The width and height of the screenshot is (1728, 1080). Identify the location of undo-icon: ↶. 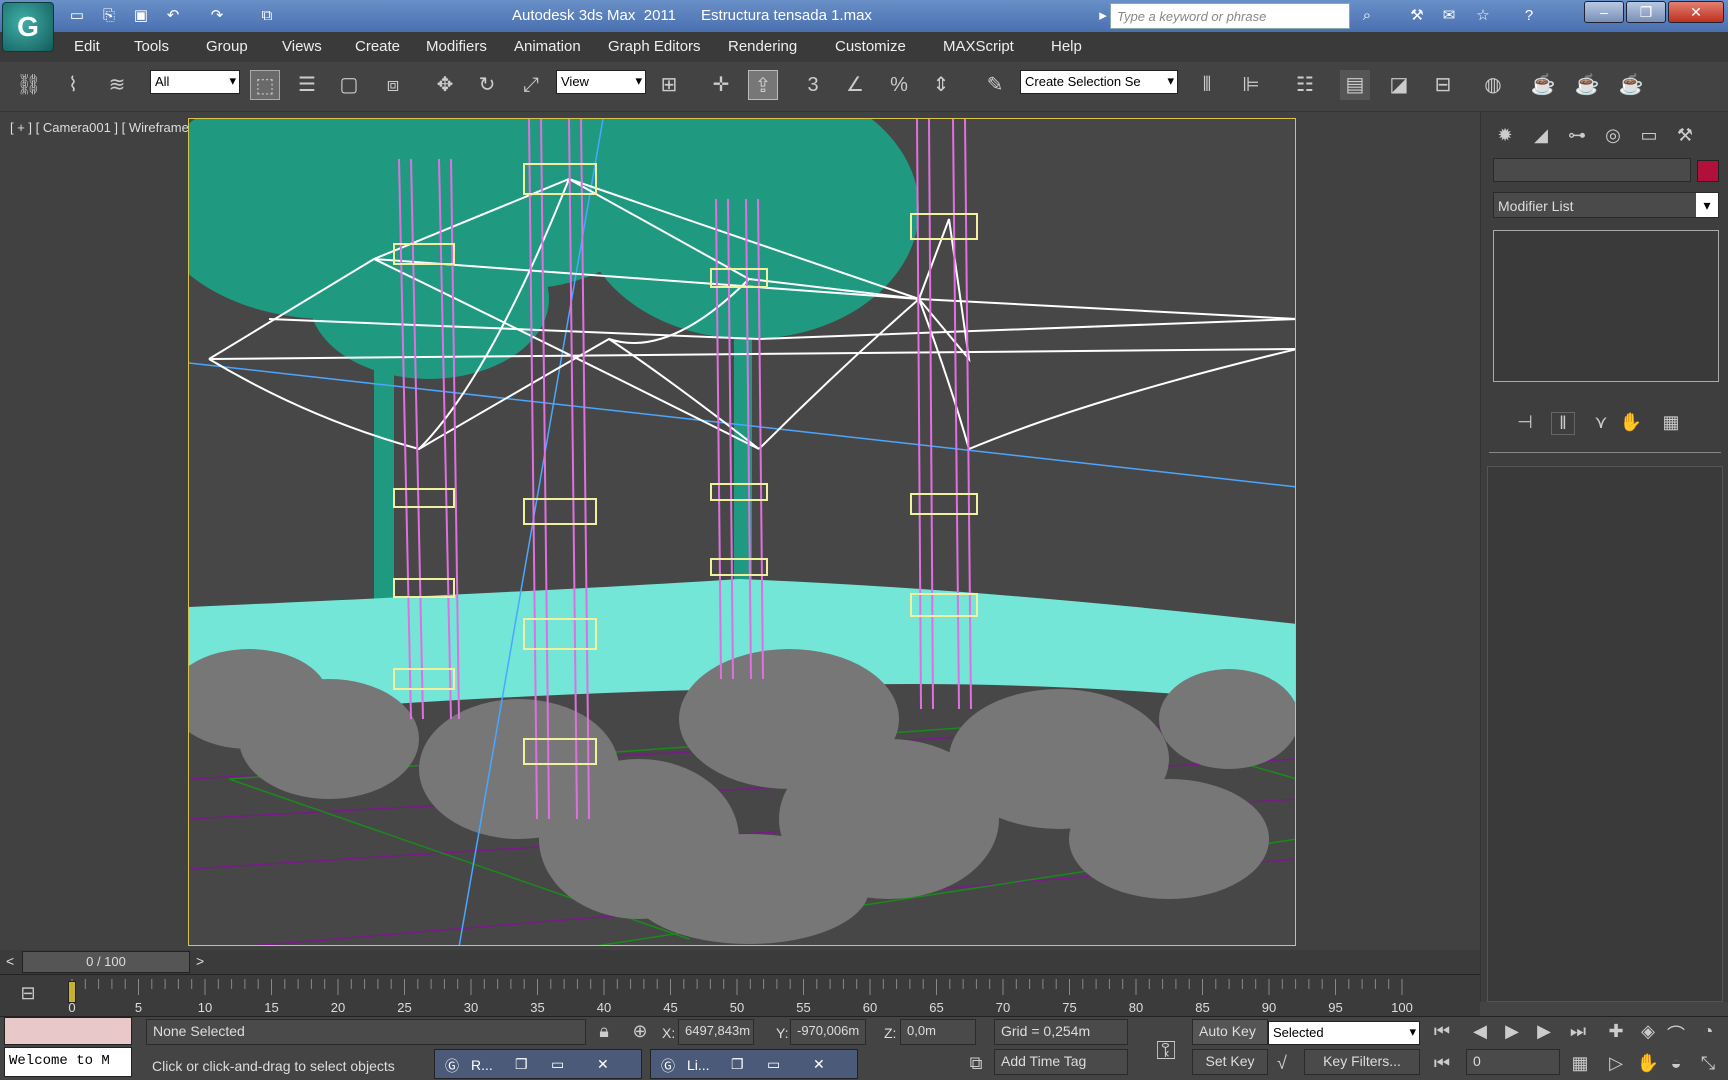
(173, 16).